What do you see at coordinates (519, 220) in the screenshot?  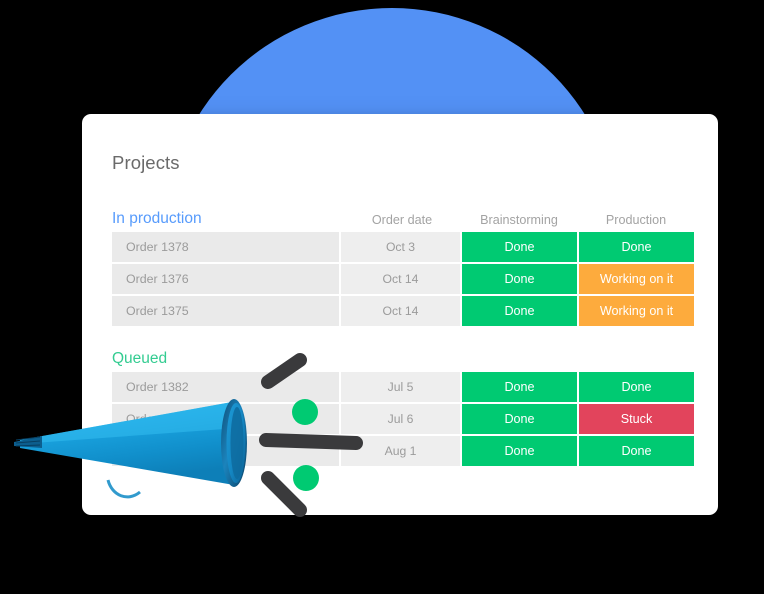 I see `column-header-brainstorming: Brainstorming` at bounding box center [519, 220].